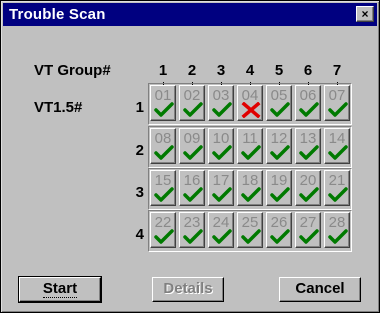 The height and width of the screenshot is (313, 380). I want to click on vt-cell-03: 03, so click(221, 103).